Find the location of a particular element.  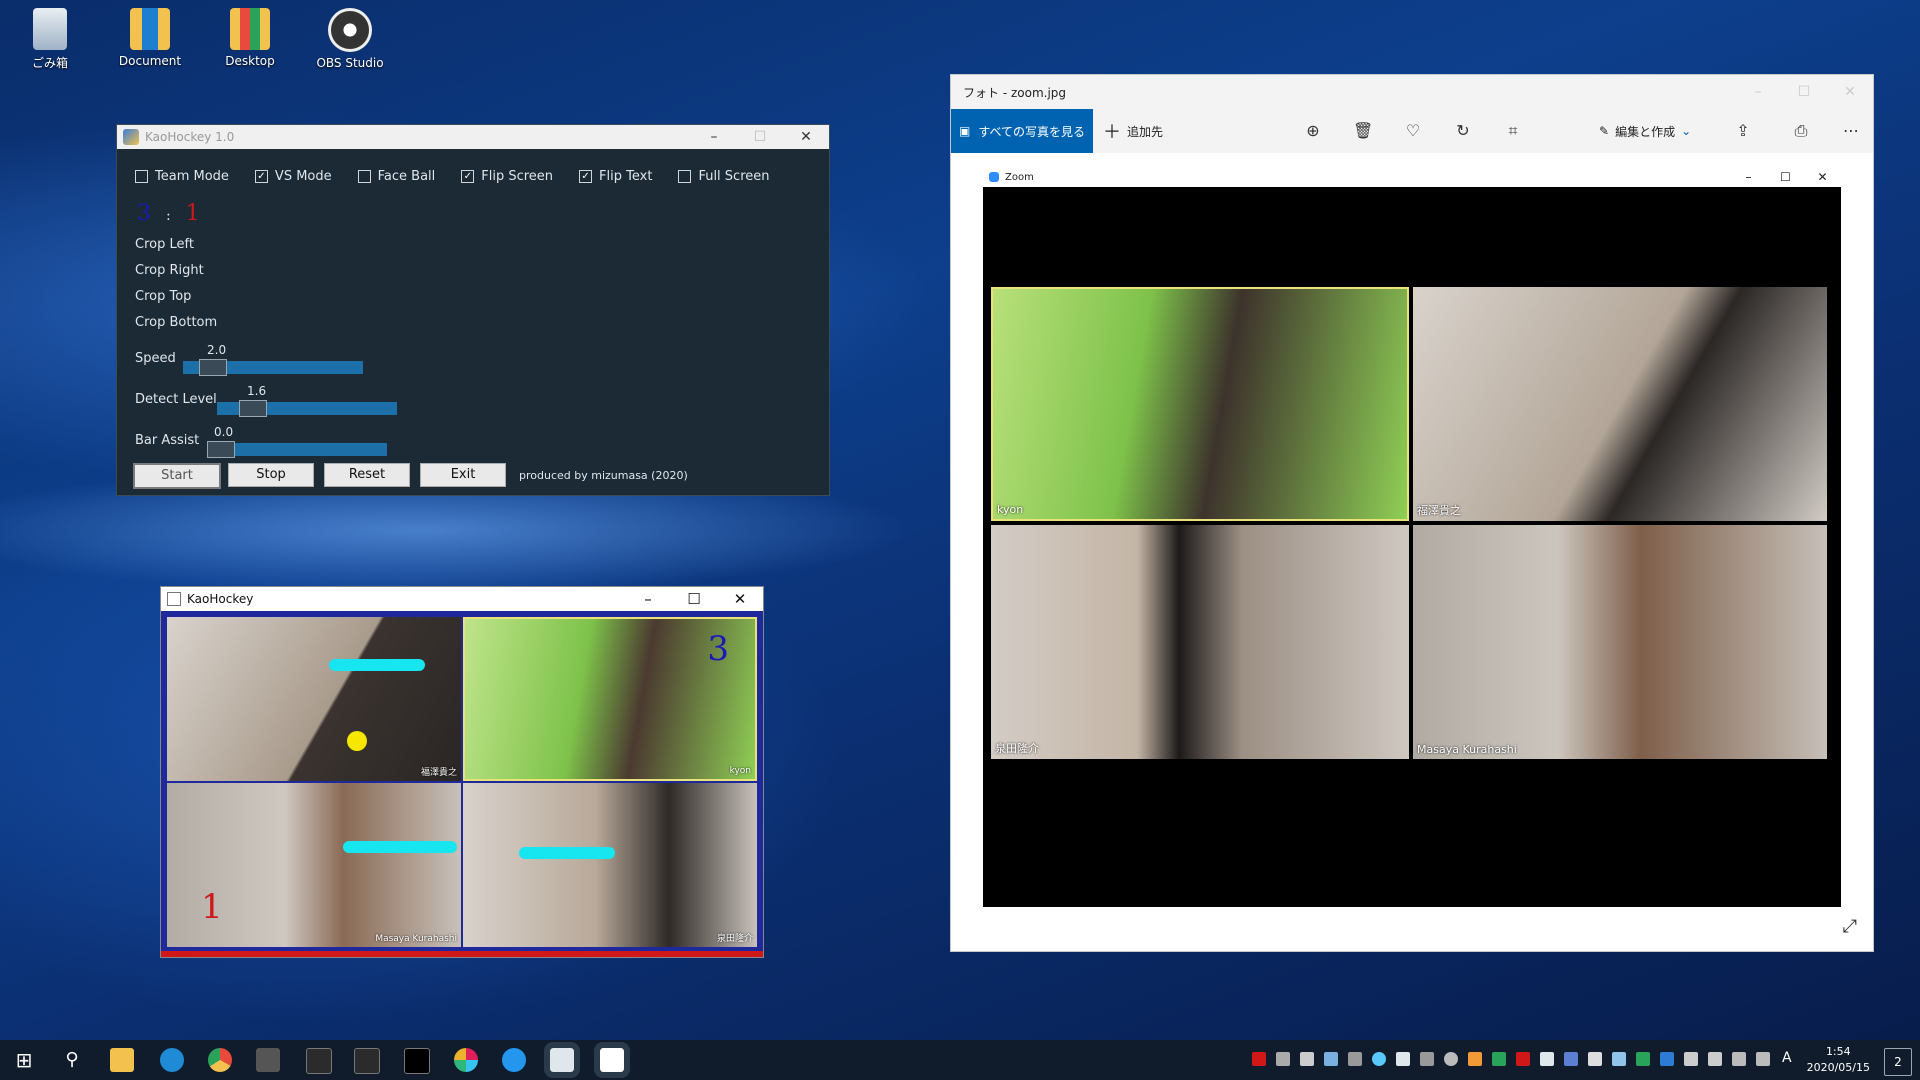

windows-start-icon: ⊞ is located at coordinates (24, 1060).